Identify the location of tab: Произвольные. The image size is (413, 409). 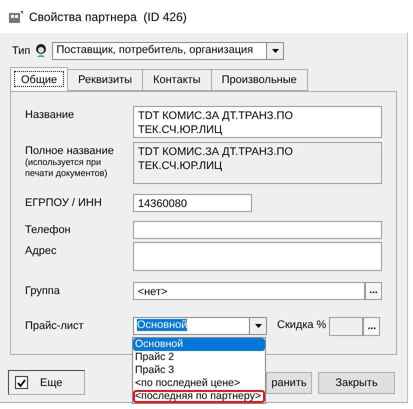
(259, 80).